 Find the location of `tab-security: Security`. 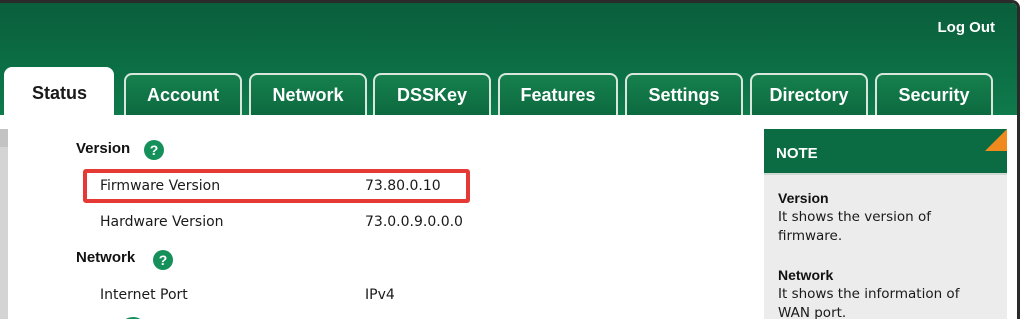

tab-security: Security is located at coordinates (934, 94).